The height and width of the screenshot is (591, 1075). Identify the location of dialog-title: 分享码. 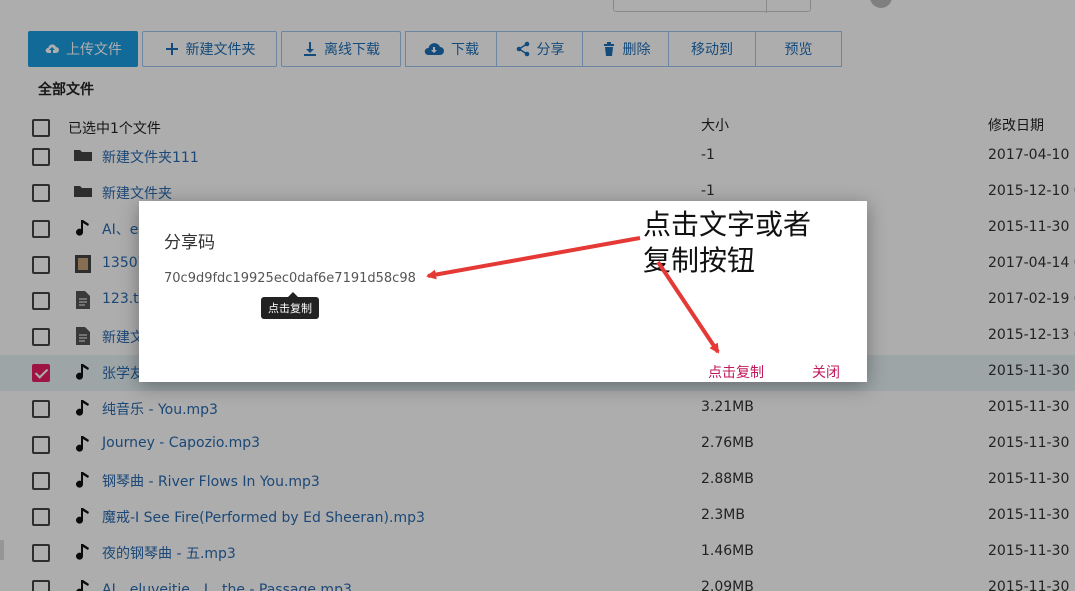
(189, 243).